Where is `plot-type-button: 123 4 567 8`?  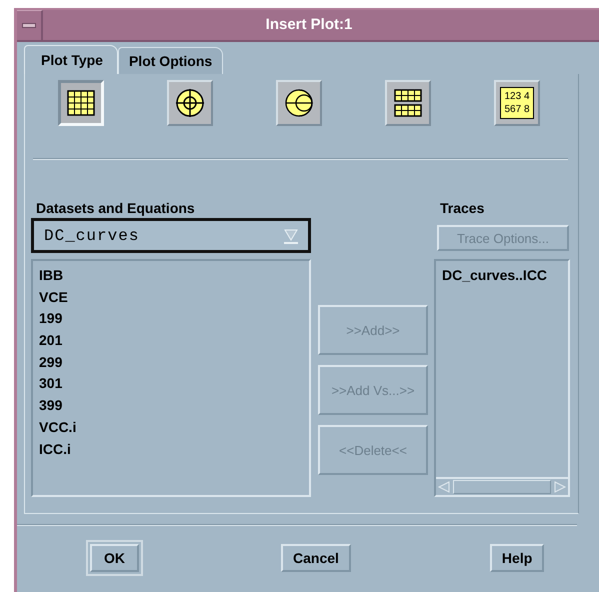 plot-type-button: 123 4 567 8 is located at coordinates (517, 103).